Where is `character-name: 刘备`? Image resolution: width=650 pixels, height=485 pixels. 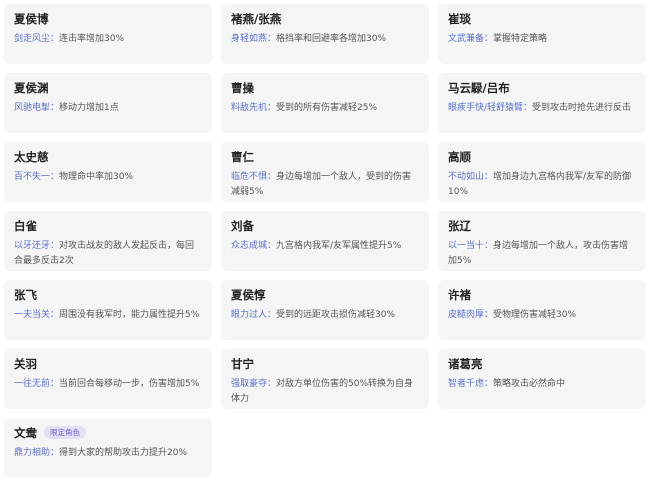
character-name: 刘备 is located at coordinates (242, 225).